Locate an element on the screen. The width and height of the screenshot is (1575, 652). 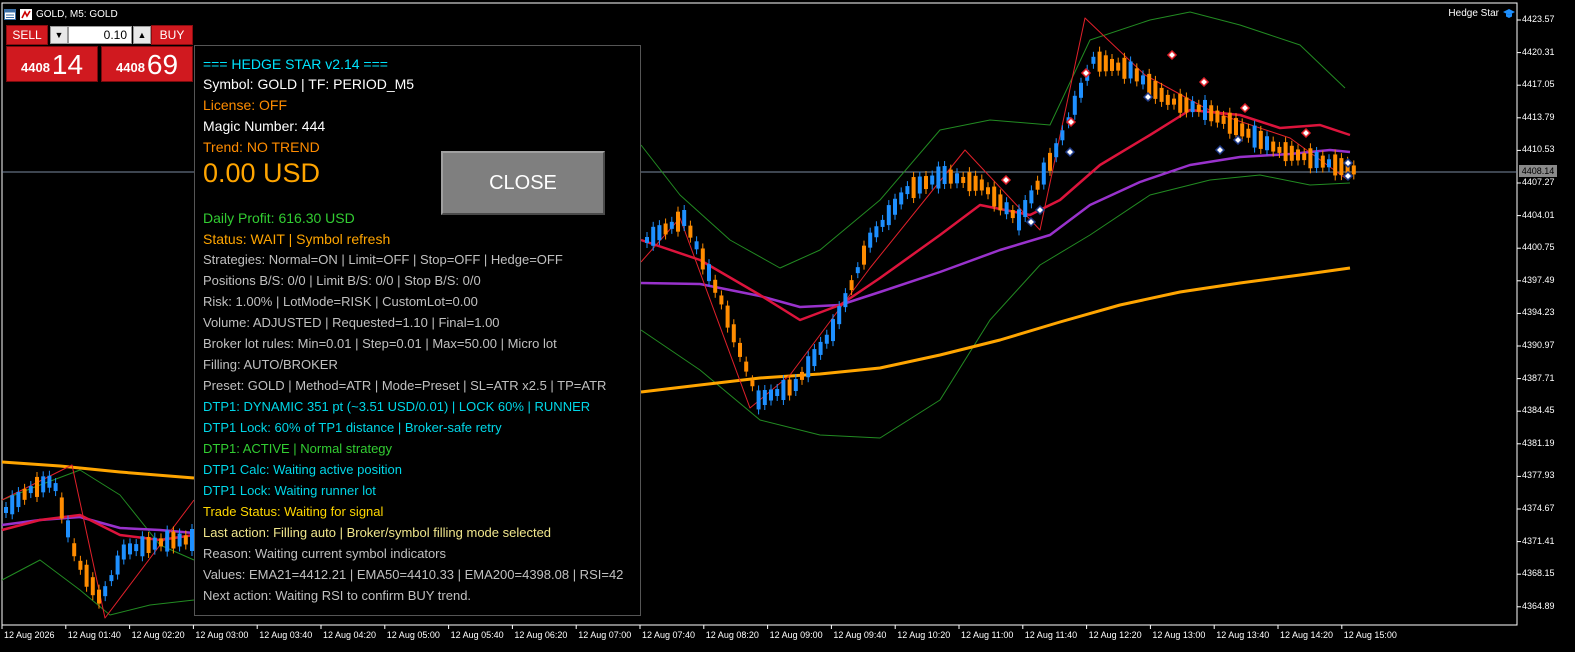
time-tick-label: 12 Aug 09:00 is located at coordinates (796, 635).